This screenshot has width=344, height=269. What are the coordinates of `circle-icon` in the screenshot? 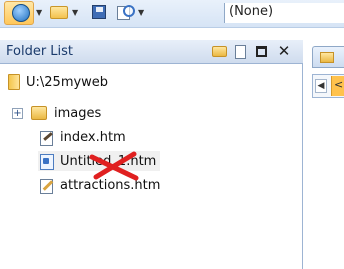 It's located at (21, 13).